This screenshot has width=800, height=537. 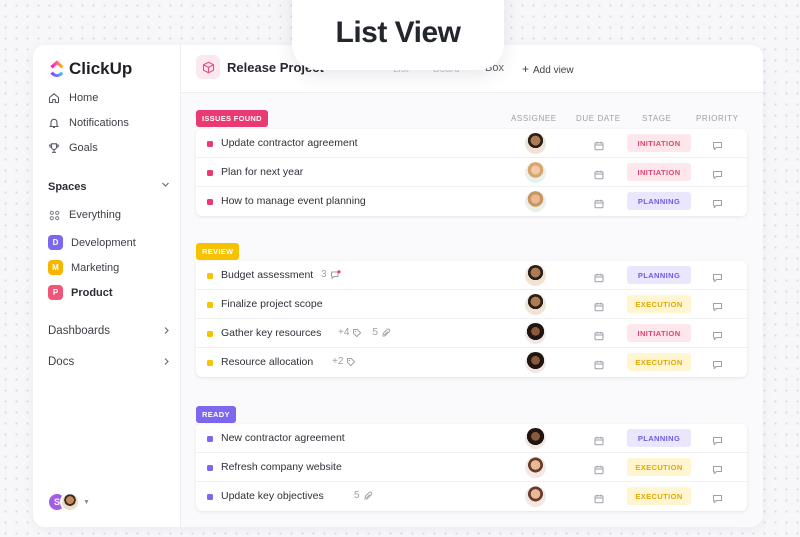 What do you see at coordinates (67, 187) in the screenshot?
I see `spaces-heading: Spaces` at bounding box center [67, 187].